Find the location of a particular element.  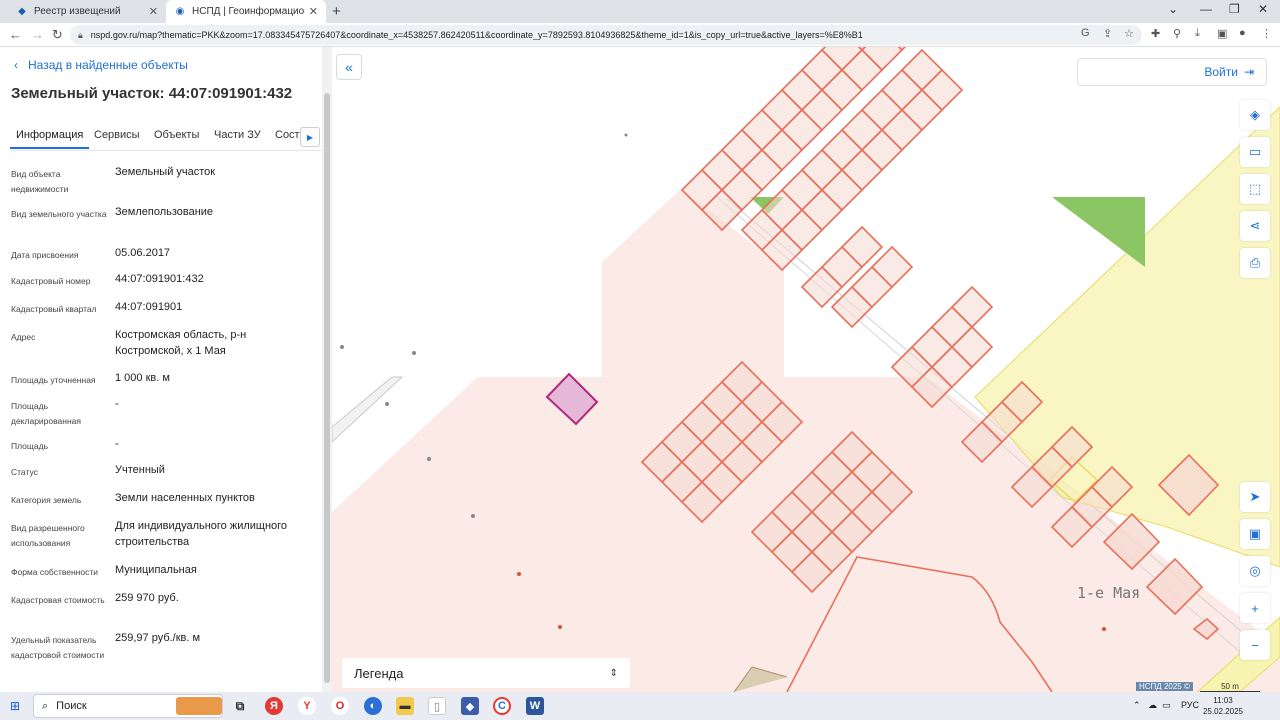

tile-gap is located at coordinates (467, 212).